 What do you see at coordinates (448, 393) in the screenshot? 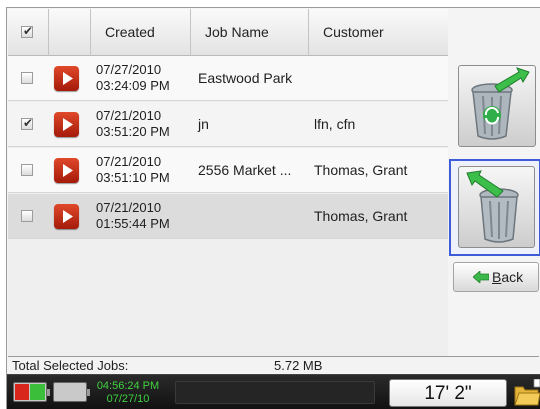
I see `measurement-display: 17' 2"` at bounding box center [448, 393].